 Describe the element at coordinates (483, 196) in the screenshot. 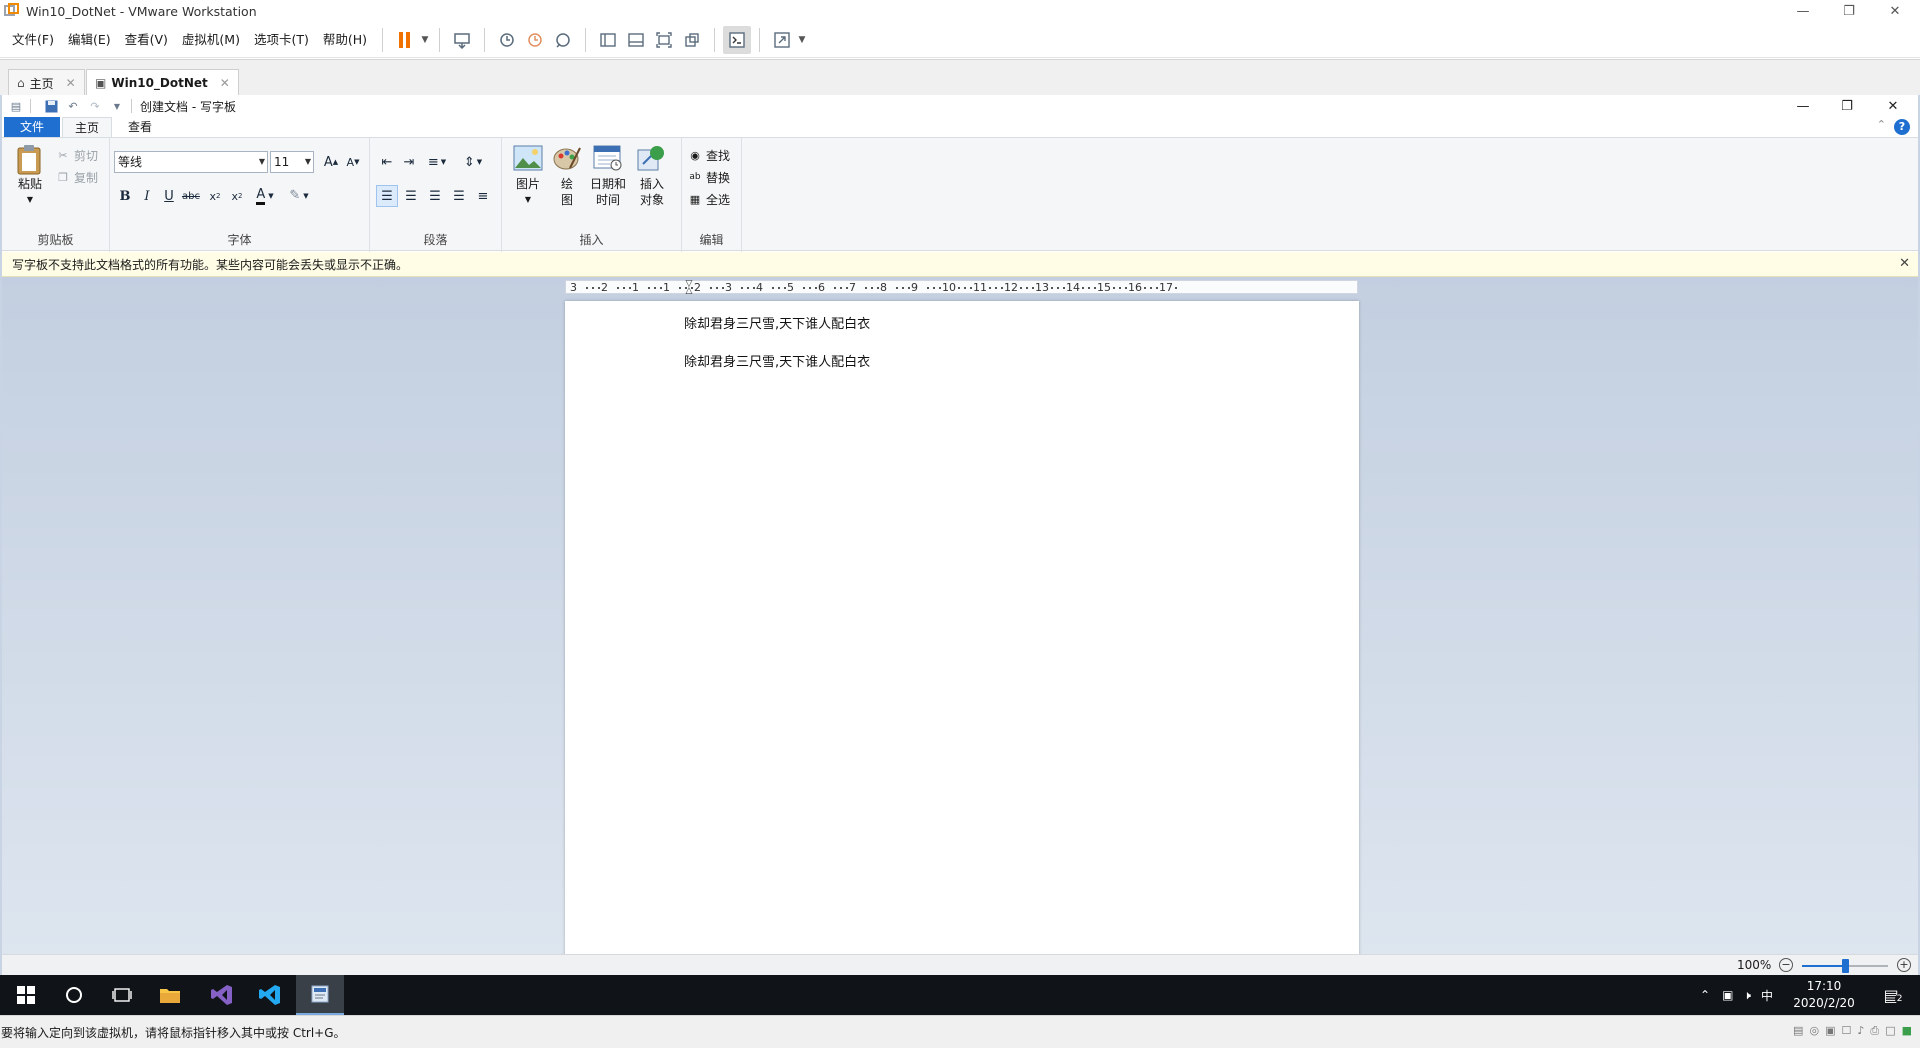

I see `paragraph-settings-icon: ≡` at that location.